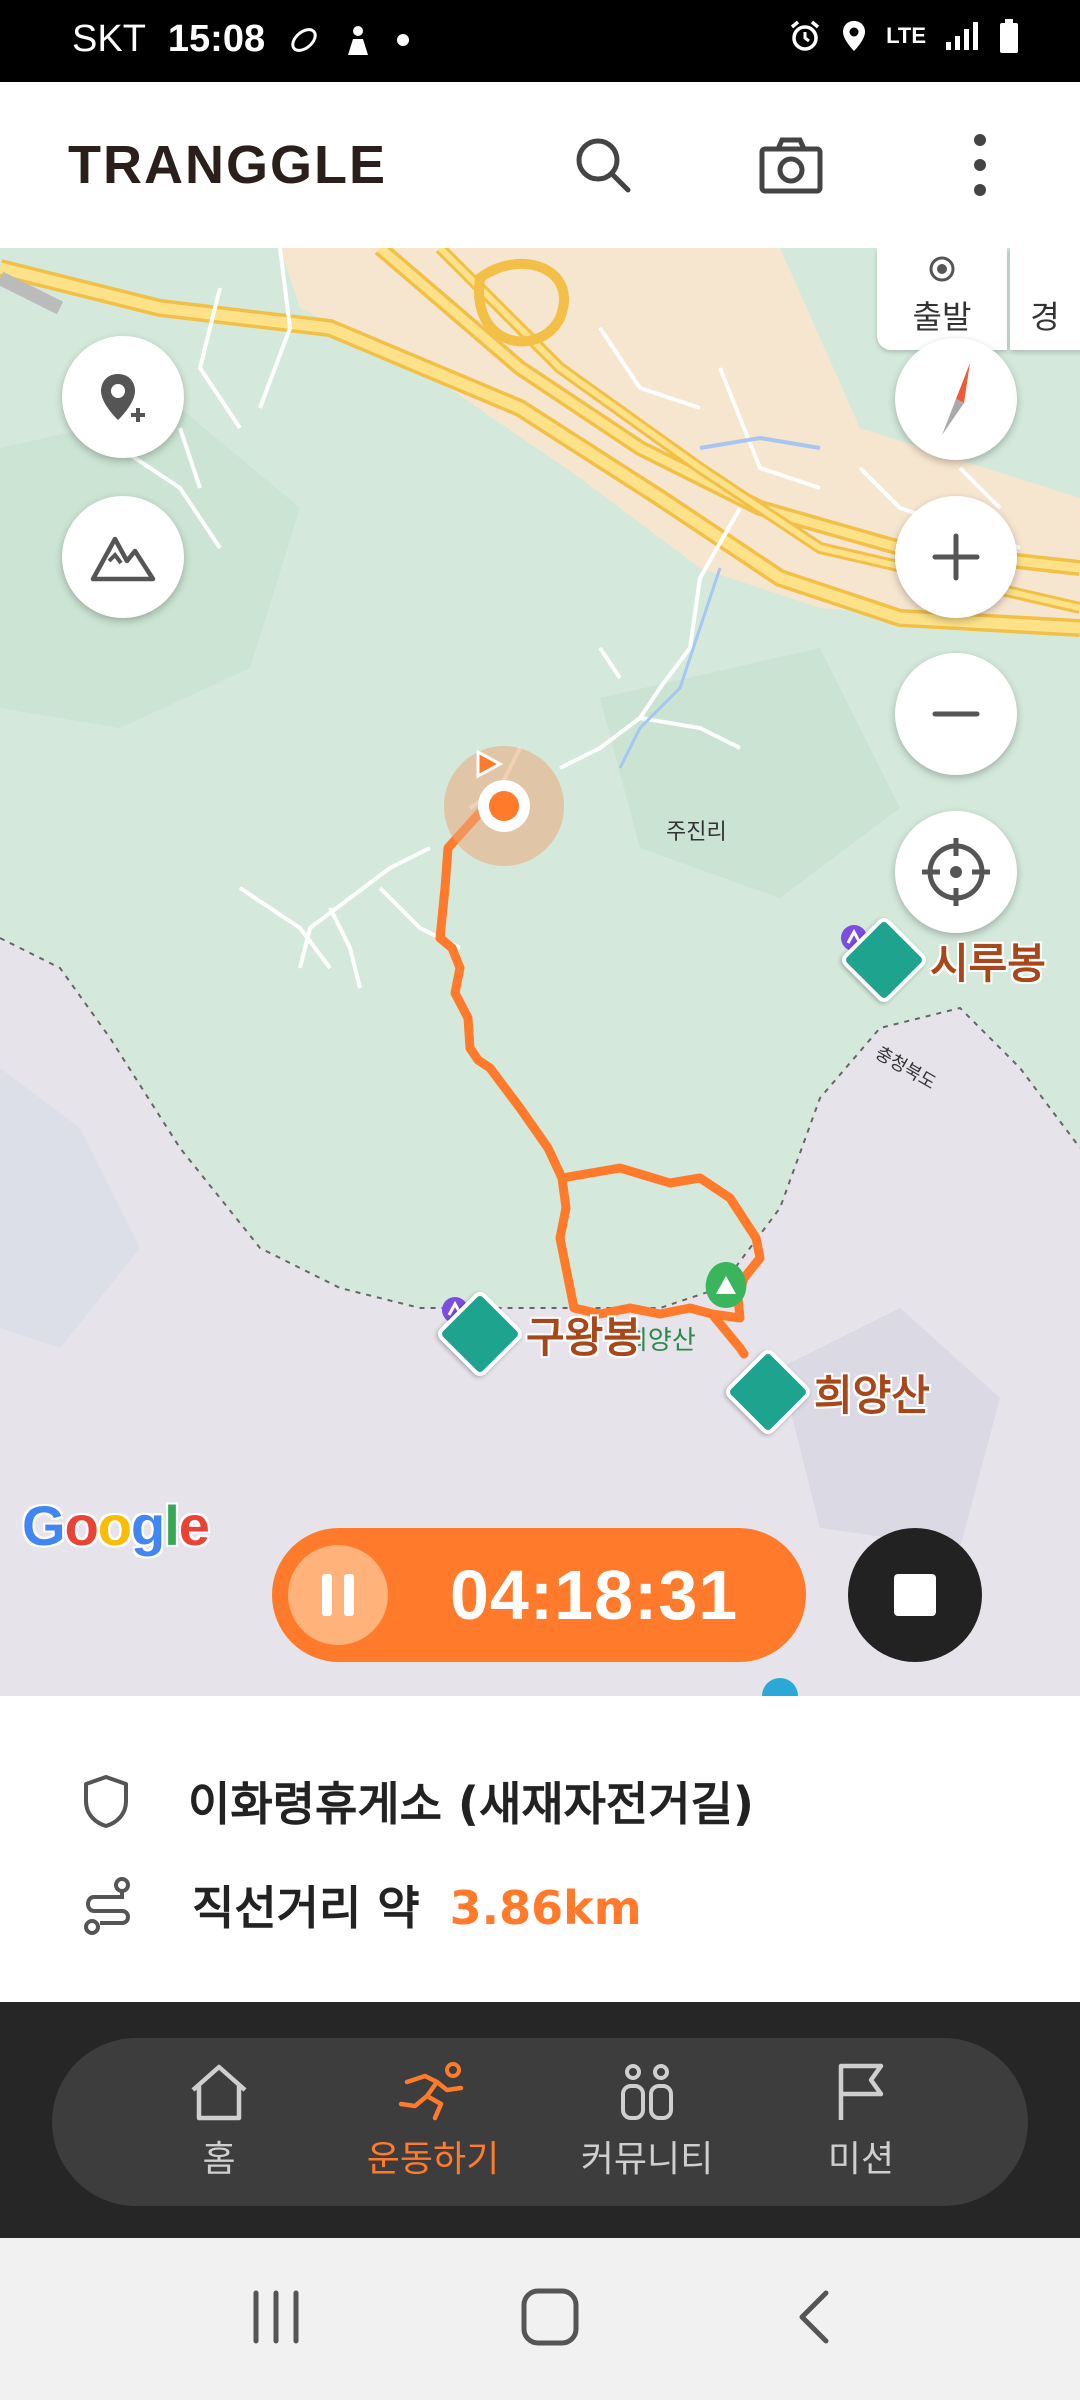 The height and width of the screenshot is (2400, 1080). What do you see at coordinates (540, 165) in the screenshot?
I see `app-header: TRANGGLE` at bounding box center [540, 165].